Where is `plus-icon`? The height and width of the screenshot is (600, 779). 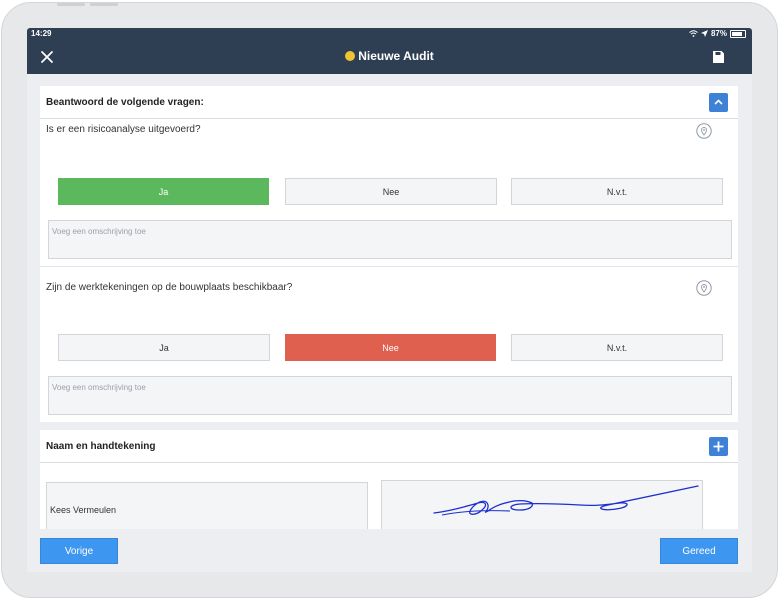
plus-icon is located at coordinates (718, 446).